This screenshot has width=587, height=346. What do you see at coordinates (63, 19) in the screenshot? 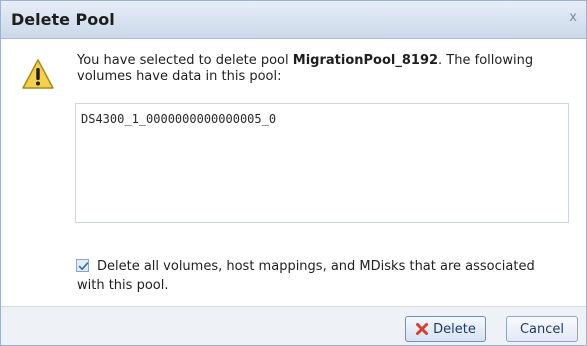
I see `dialog-title: Delete Pool` at bounding box center [63, 19].